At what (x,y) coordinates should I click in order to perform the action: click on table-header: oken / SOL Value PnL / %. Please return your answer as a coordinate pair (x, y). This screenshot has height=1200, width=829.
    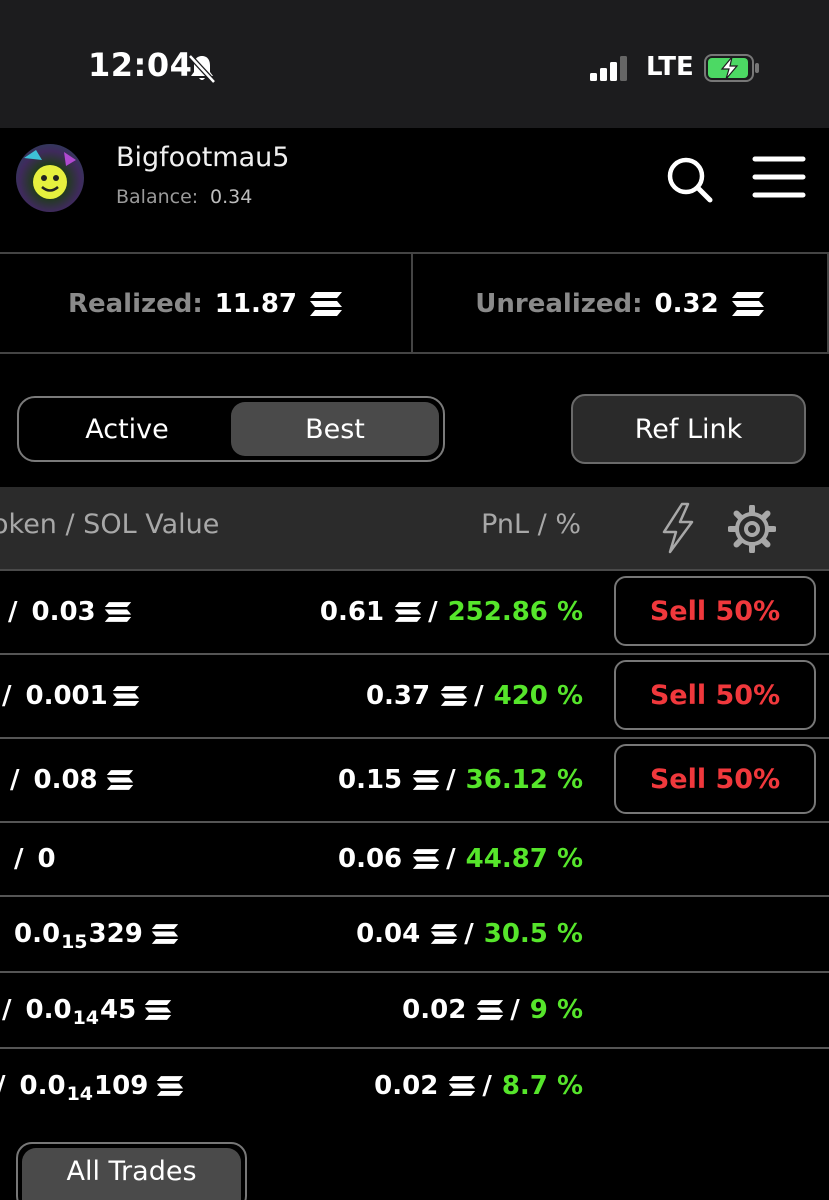
    Looking at the image, I should click on (414, 529).